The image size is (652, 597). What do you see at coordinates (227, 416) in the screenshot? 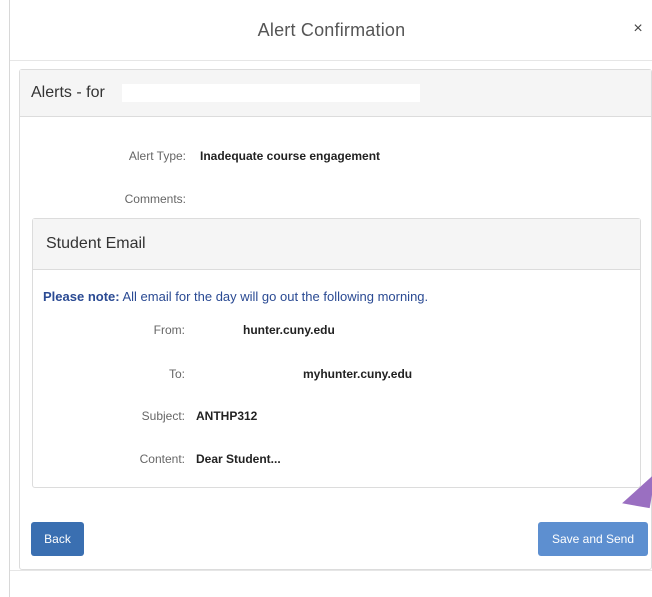
I see `subject-value: ANTHP312` at bounding box center [227, 416].